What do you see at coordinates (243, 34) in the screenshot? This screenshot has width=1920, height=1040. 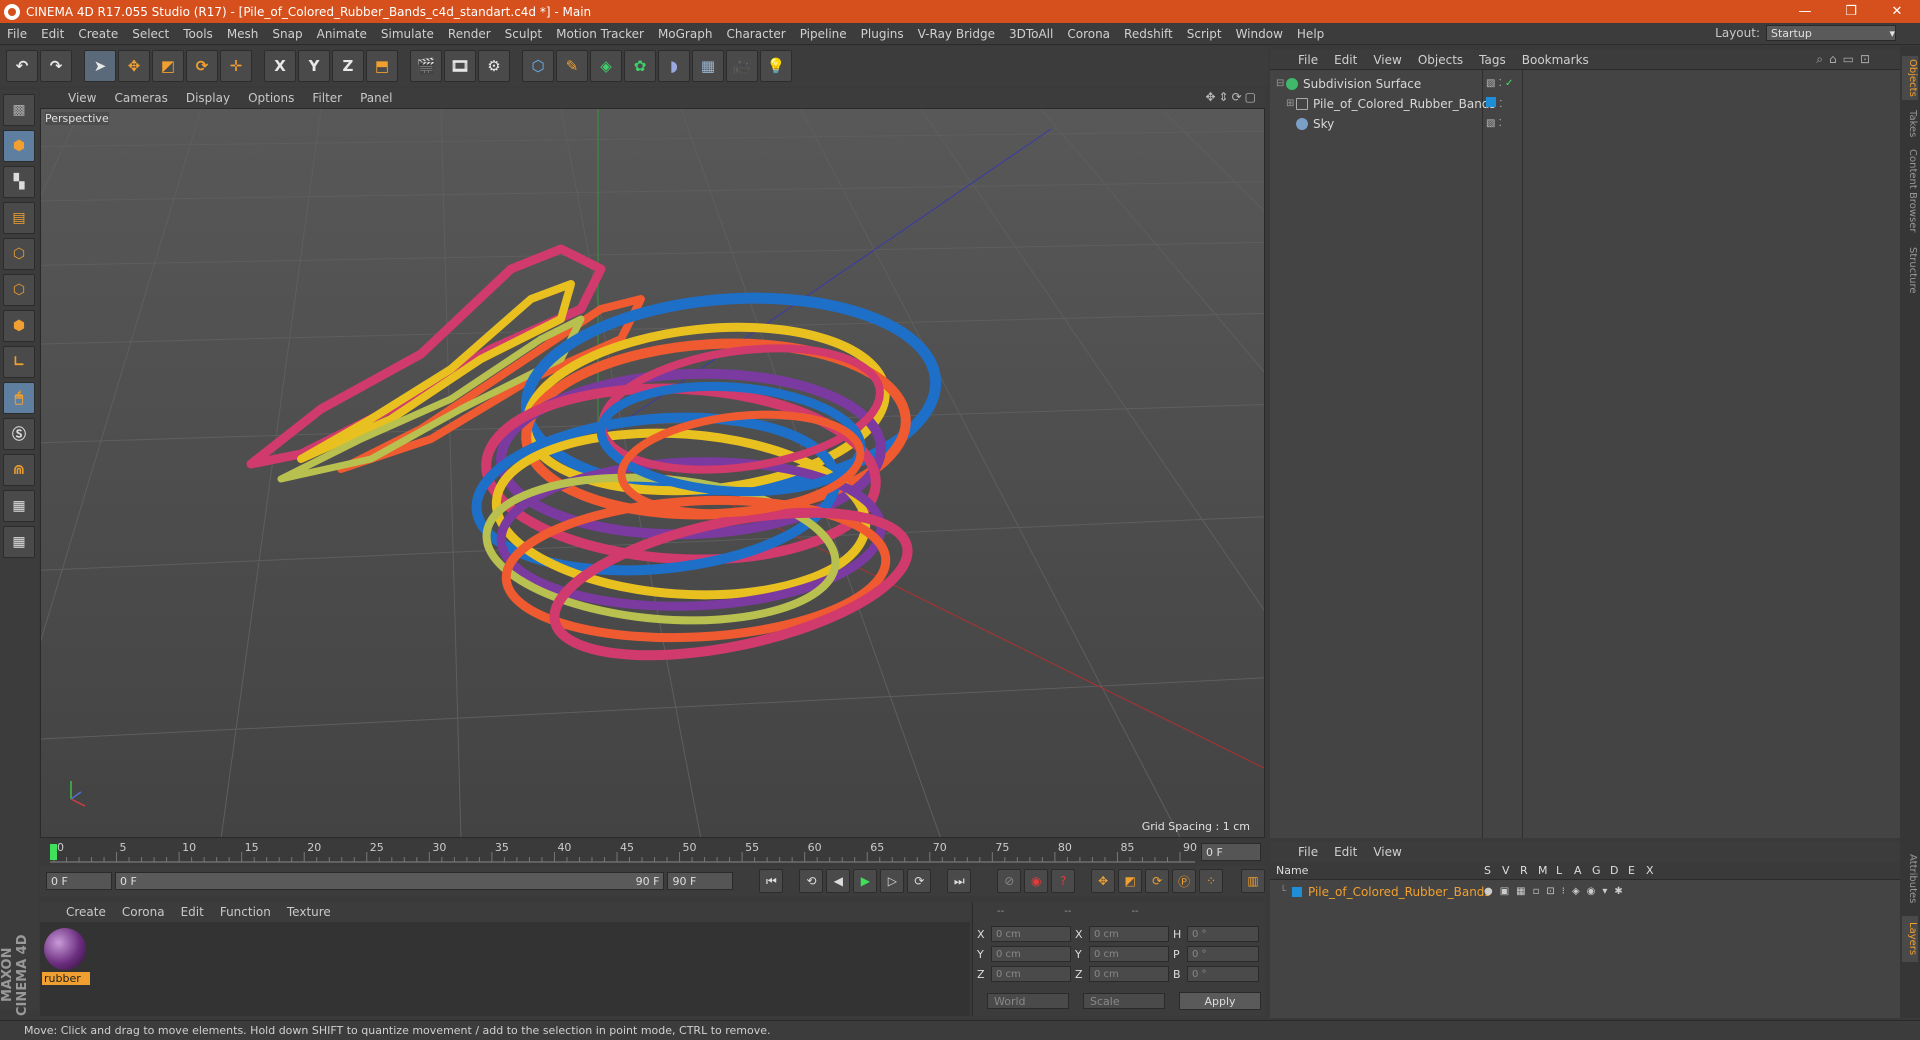 I see `menu-mesh: Mesh` at bounding box center [243, 34].